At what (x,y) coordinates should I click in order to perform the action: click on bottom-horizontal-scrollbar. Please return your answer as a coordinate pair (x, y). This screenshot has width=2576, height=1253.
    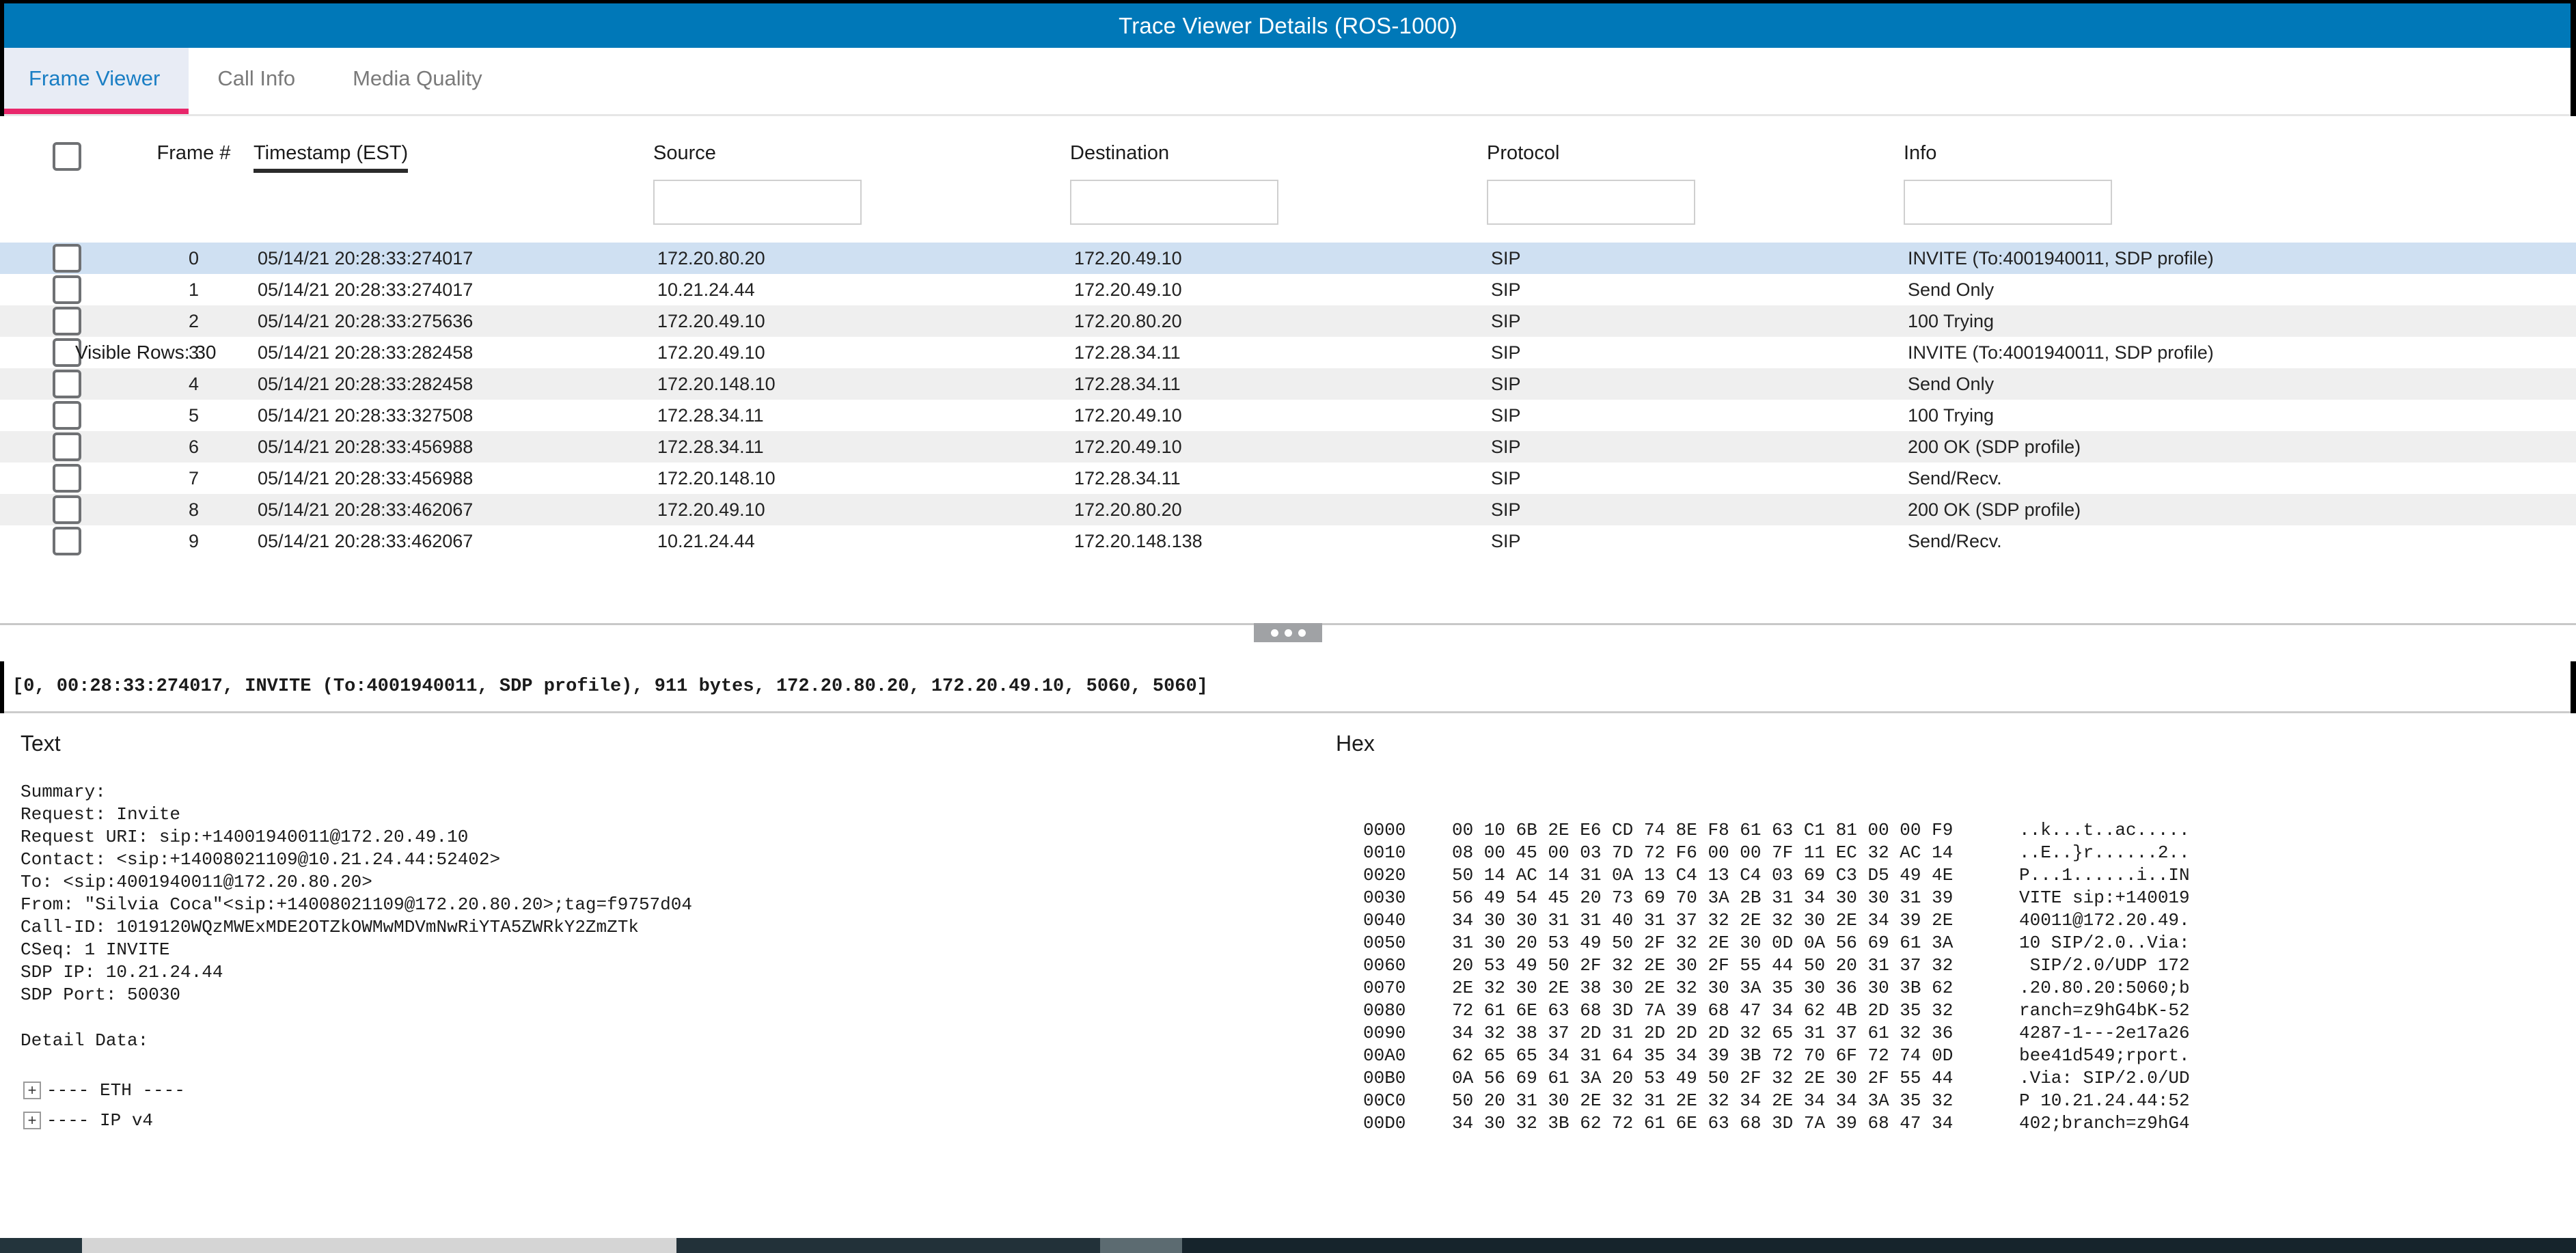
    Looking at the image, I should click on (1288, 1245).